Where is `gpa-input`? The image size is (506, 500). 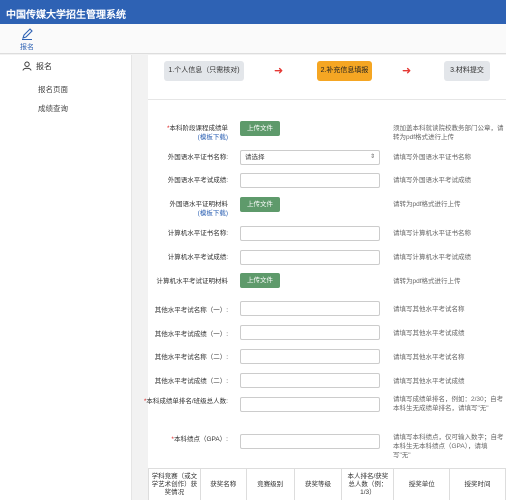 gpa-input is located at coordinates (310, 441).